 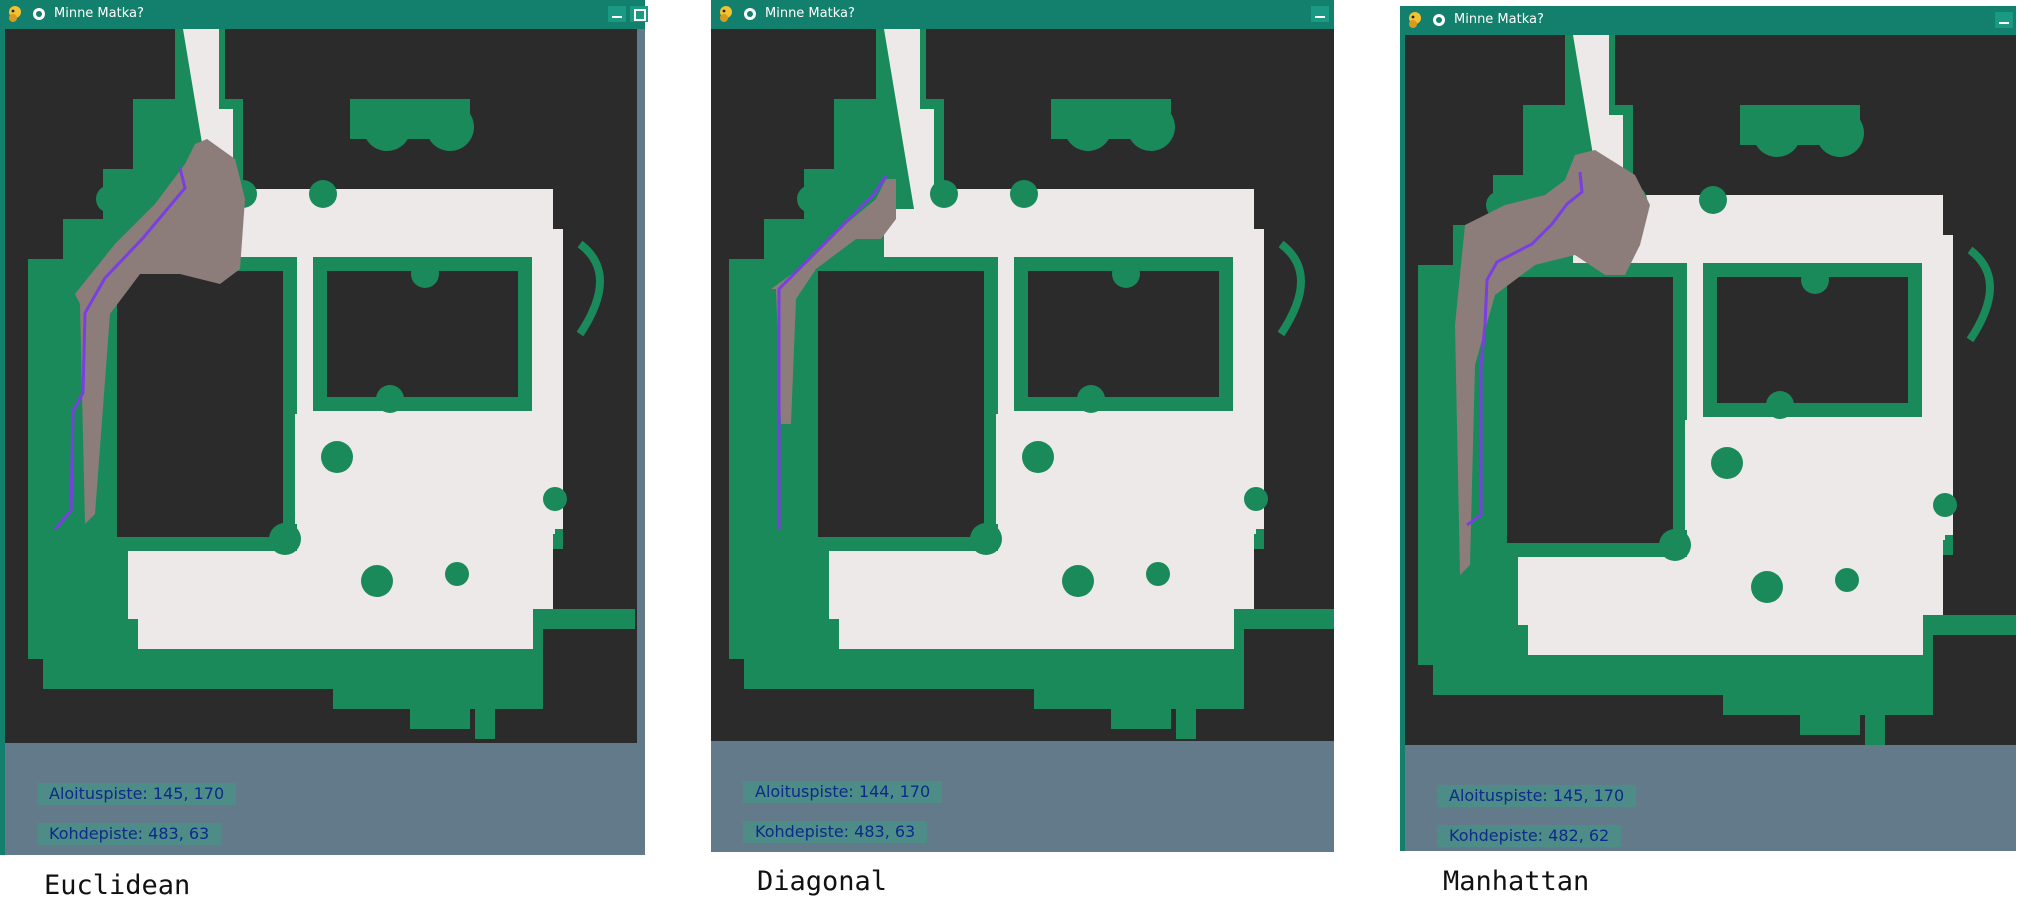 What do you see at coordinates (1529, 836) in the screenshot?
I see `goal-point-label: Kohdepiste: 482, 62` at bounding box center [1529, 836].